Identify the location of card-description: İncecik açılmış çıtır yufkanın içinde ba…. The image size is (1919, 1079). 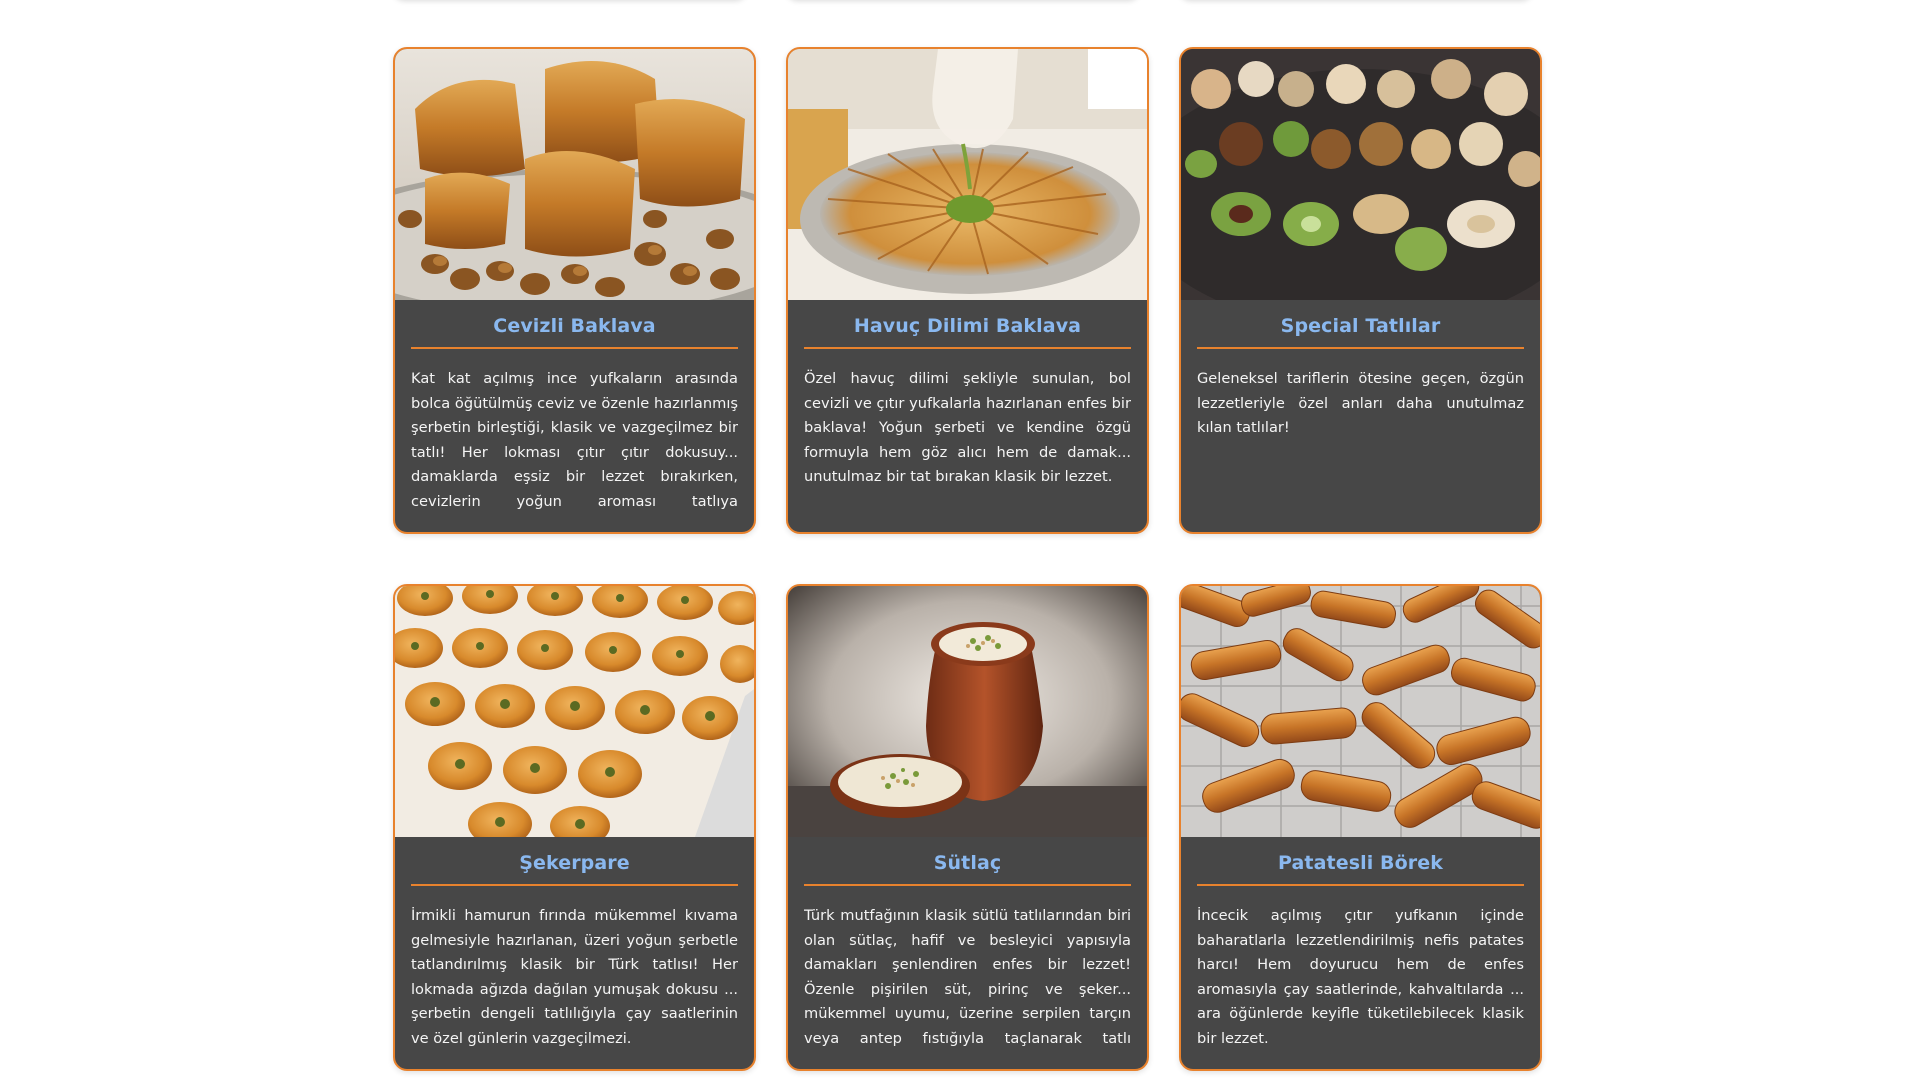
(1360, 977).